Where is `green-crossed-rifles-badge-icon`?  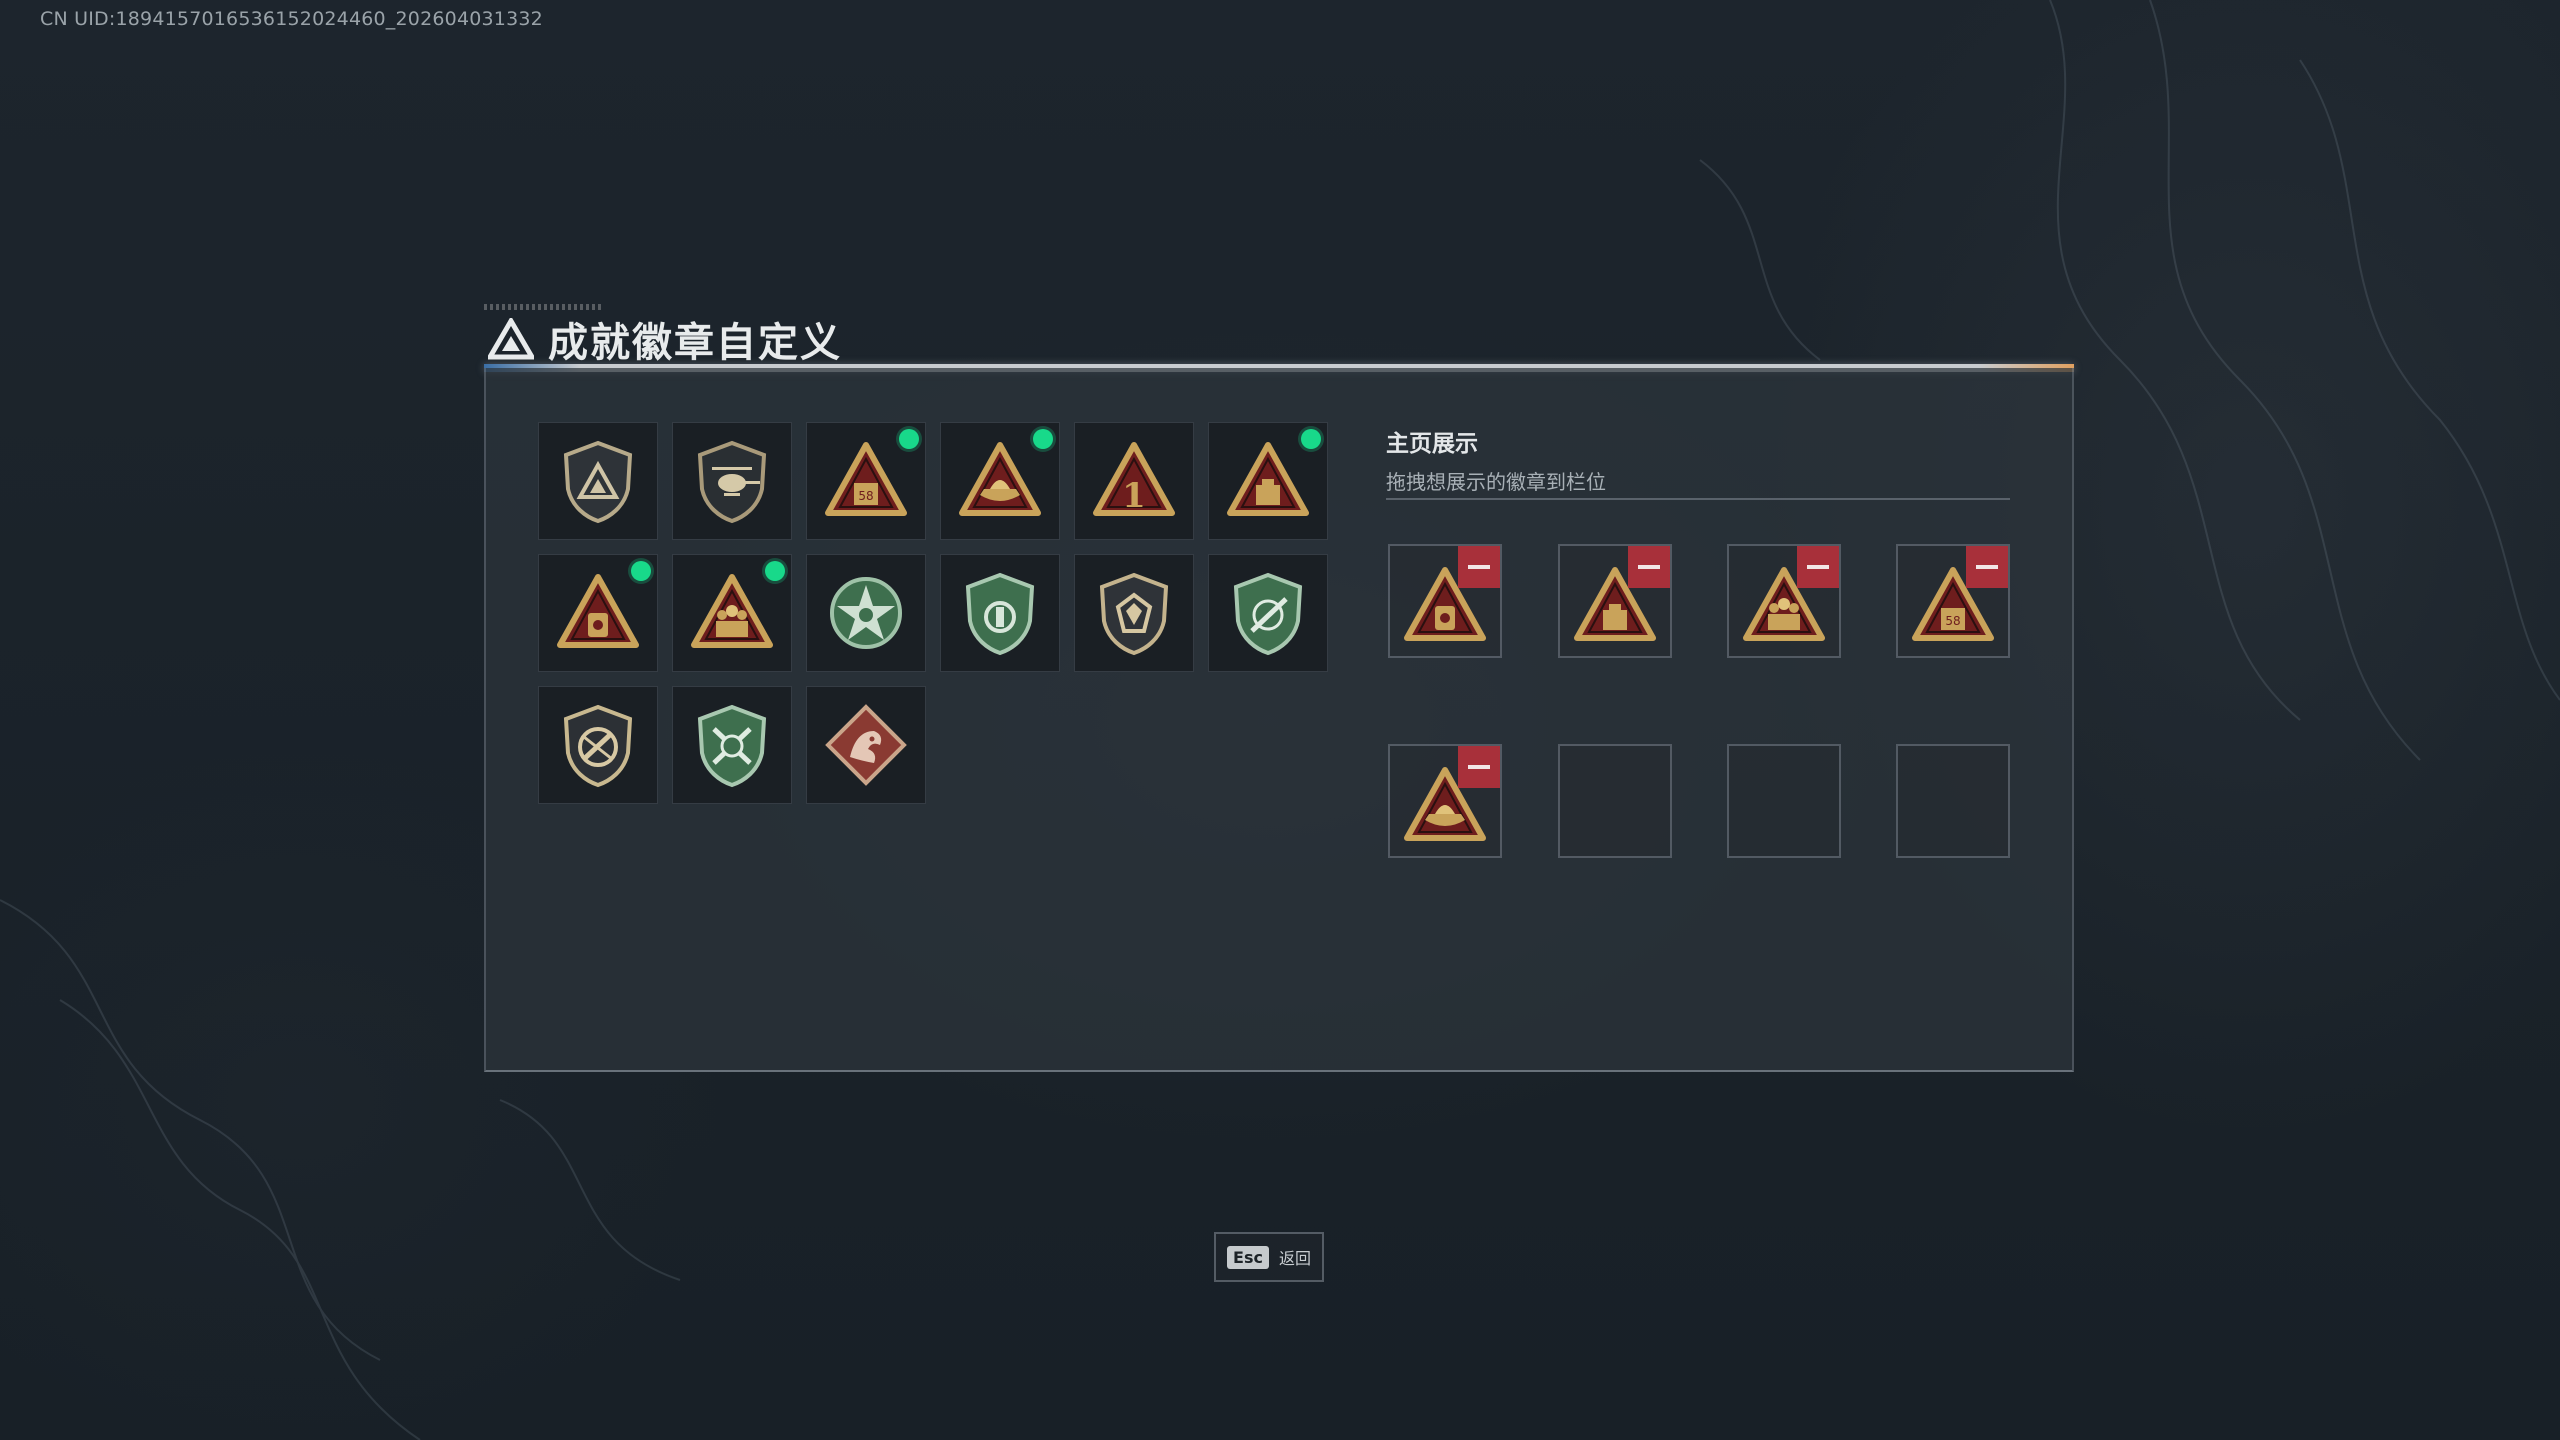 green-crossed-rifles-badge-icon is located at coordinates (732, 746).